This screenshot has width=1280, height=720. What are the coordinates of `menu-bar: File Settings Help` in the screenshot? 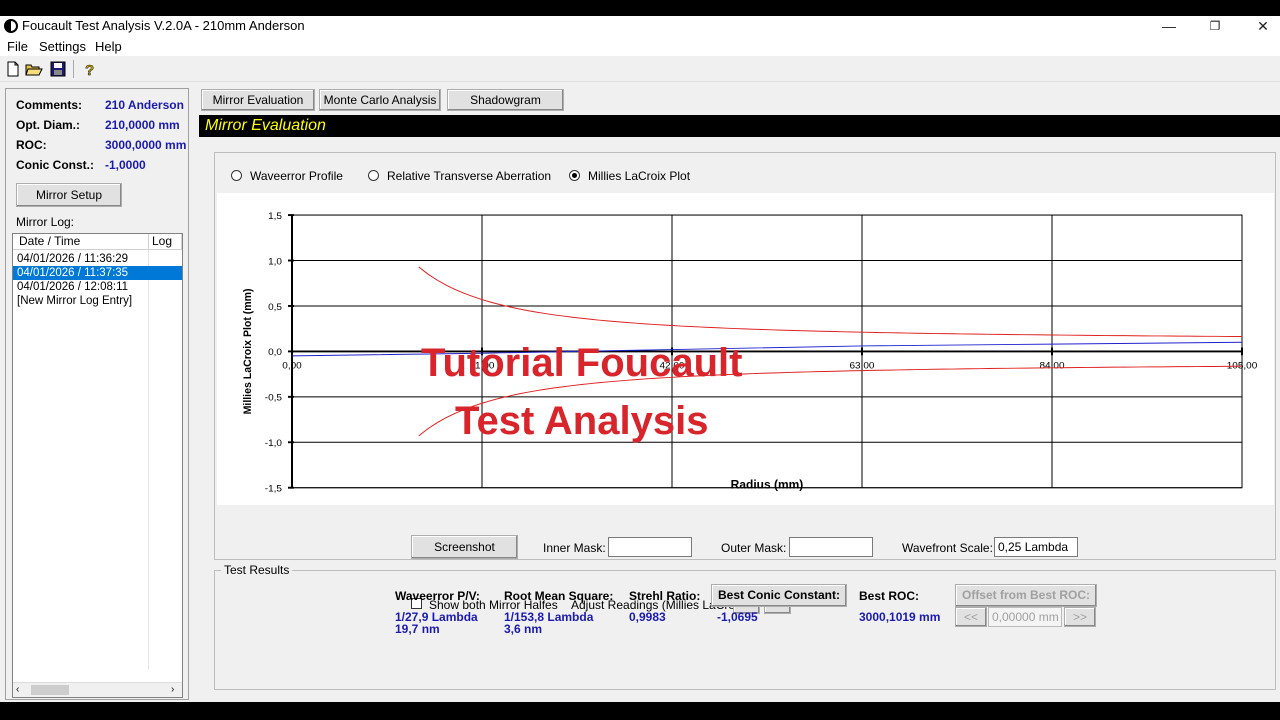 It's located at (640, 46).